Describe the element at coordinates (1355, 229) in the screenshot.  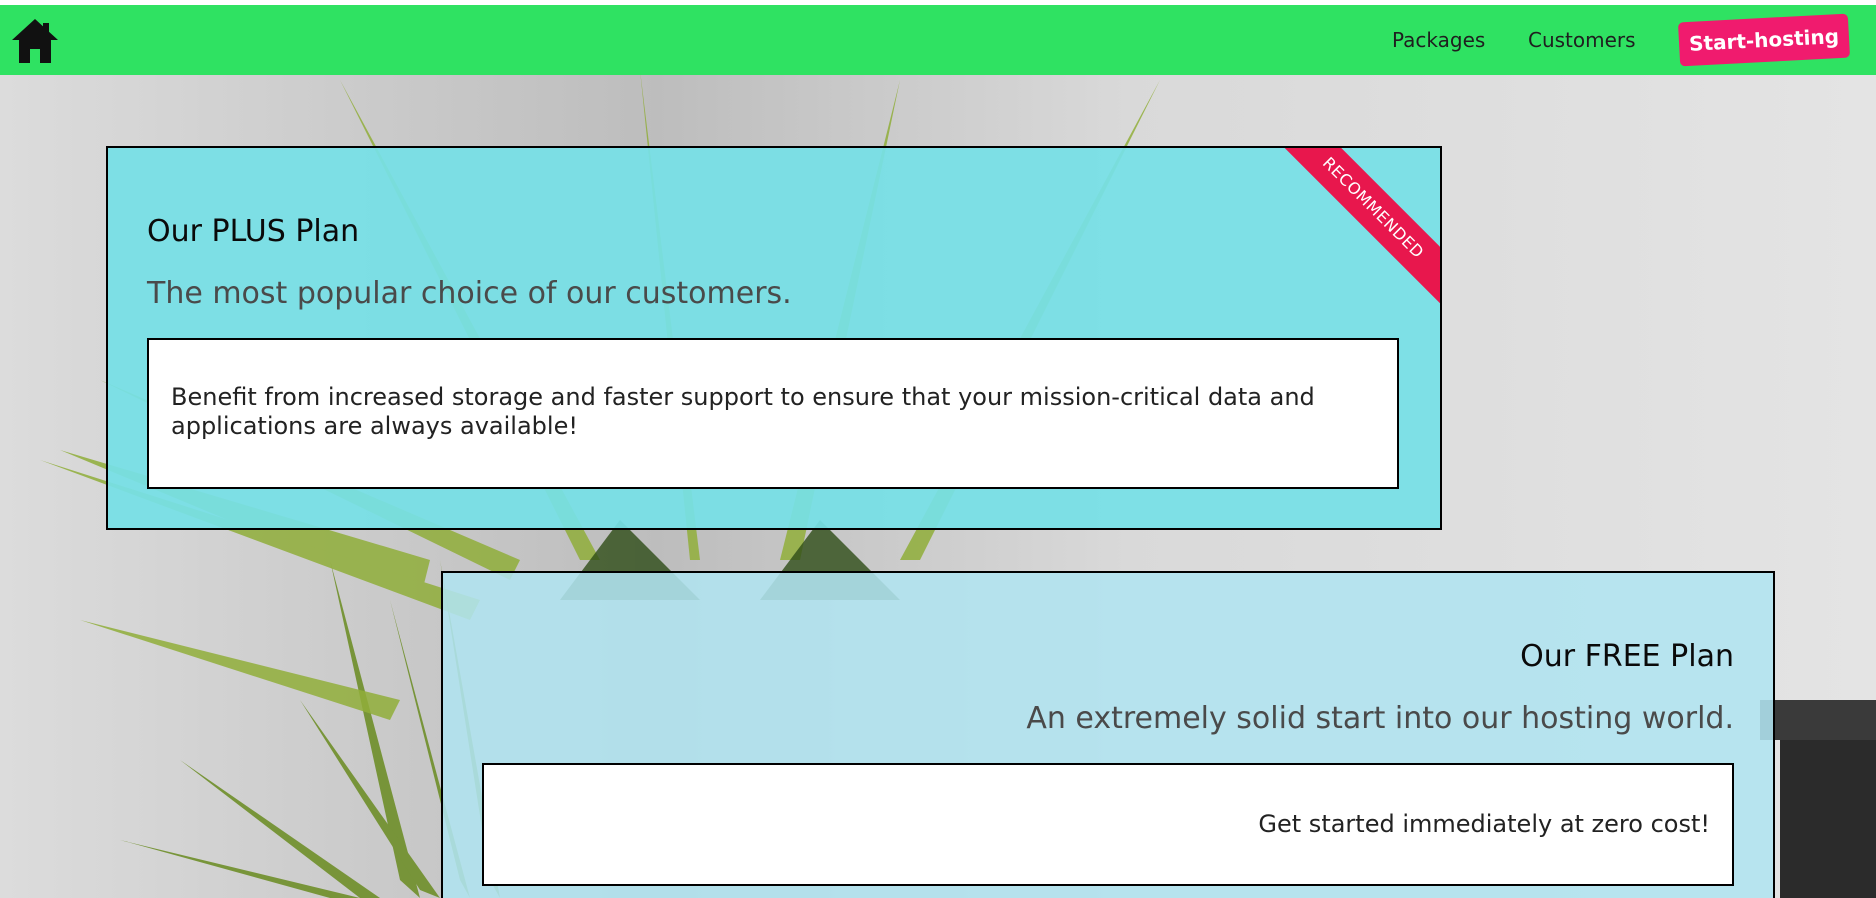
I see `recommended-ribbon-label: RECOMMENDED` at that location.